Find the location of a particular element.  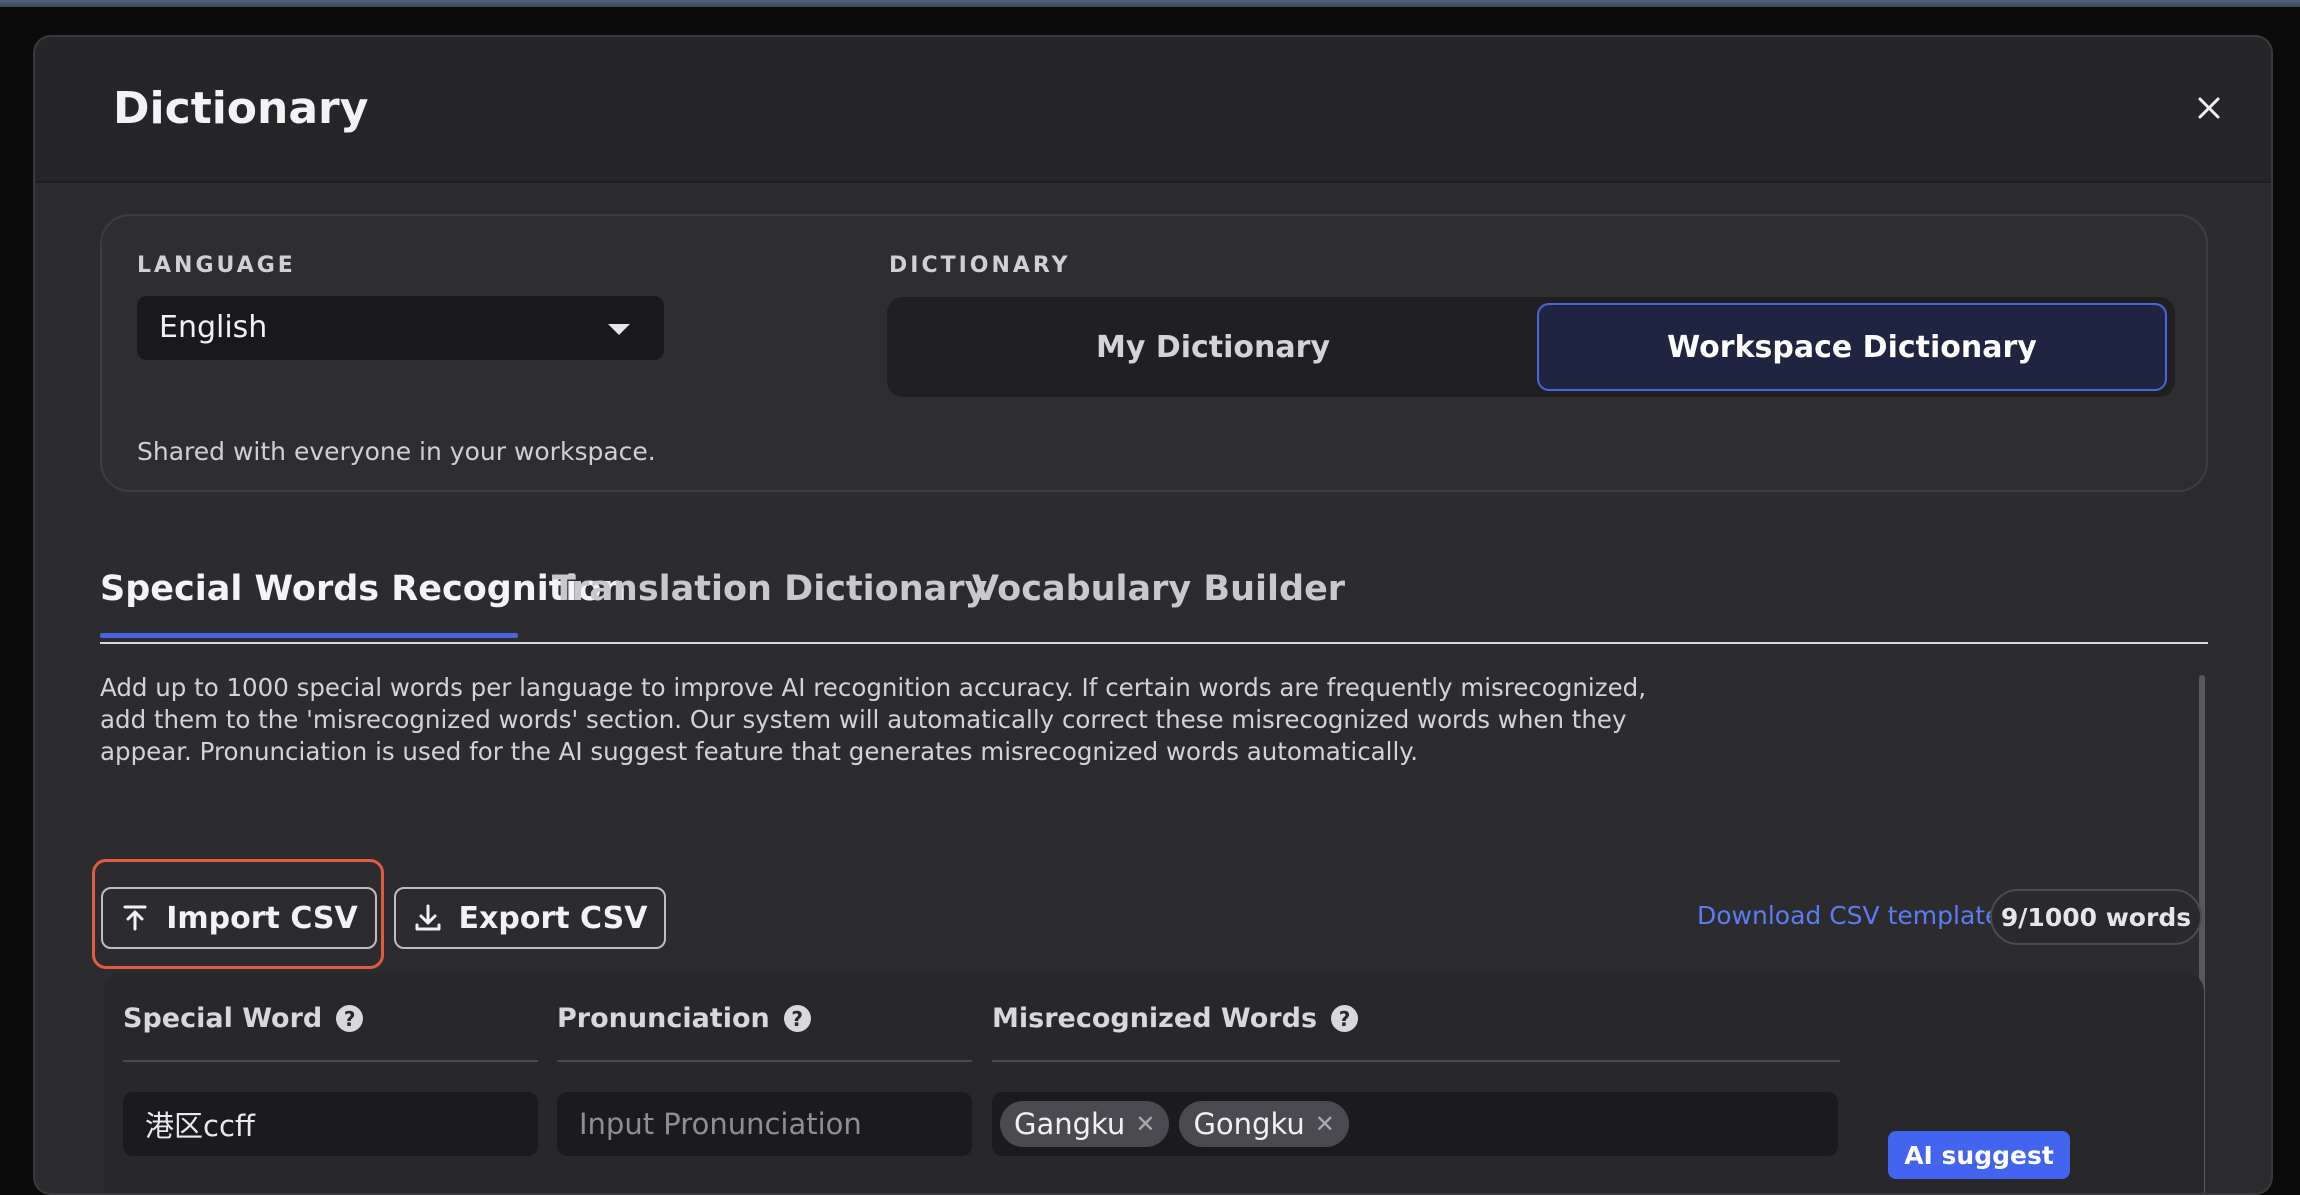

language-label: LANGUAGE is located at coordinates (216, 265).